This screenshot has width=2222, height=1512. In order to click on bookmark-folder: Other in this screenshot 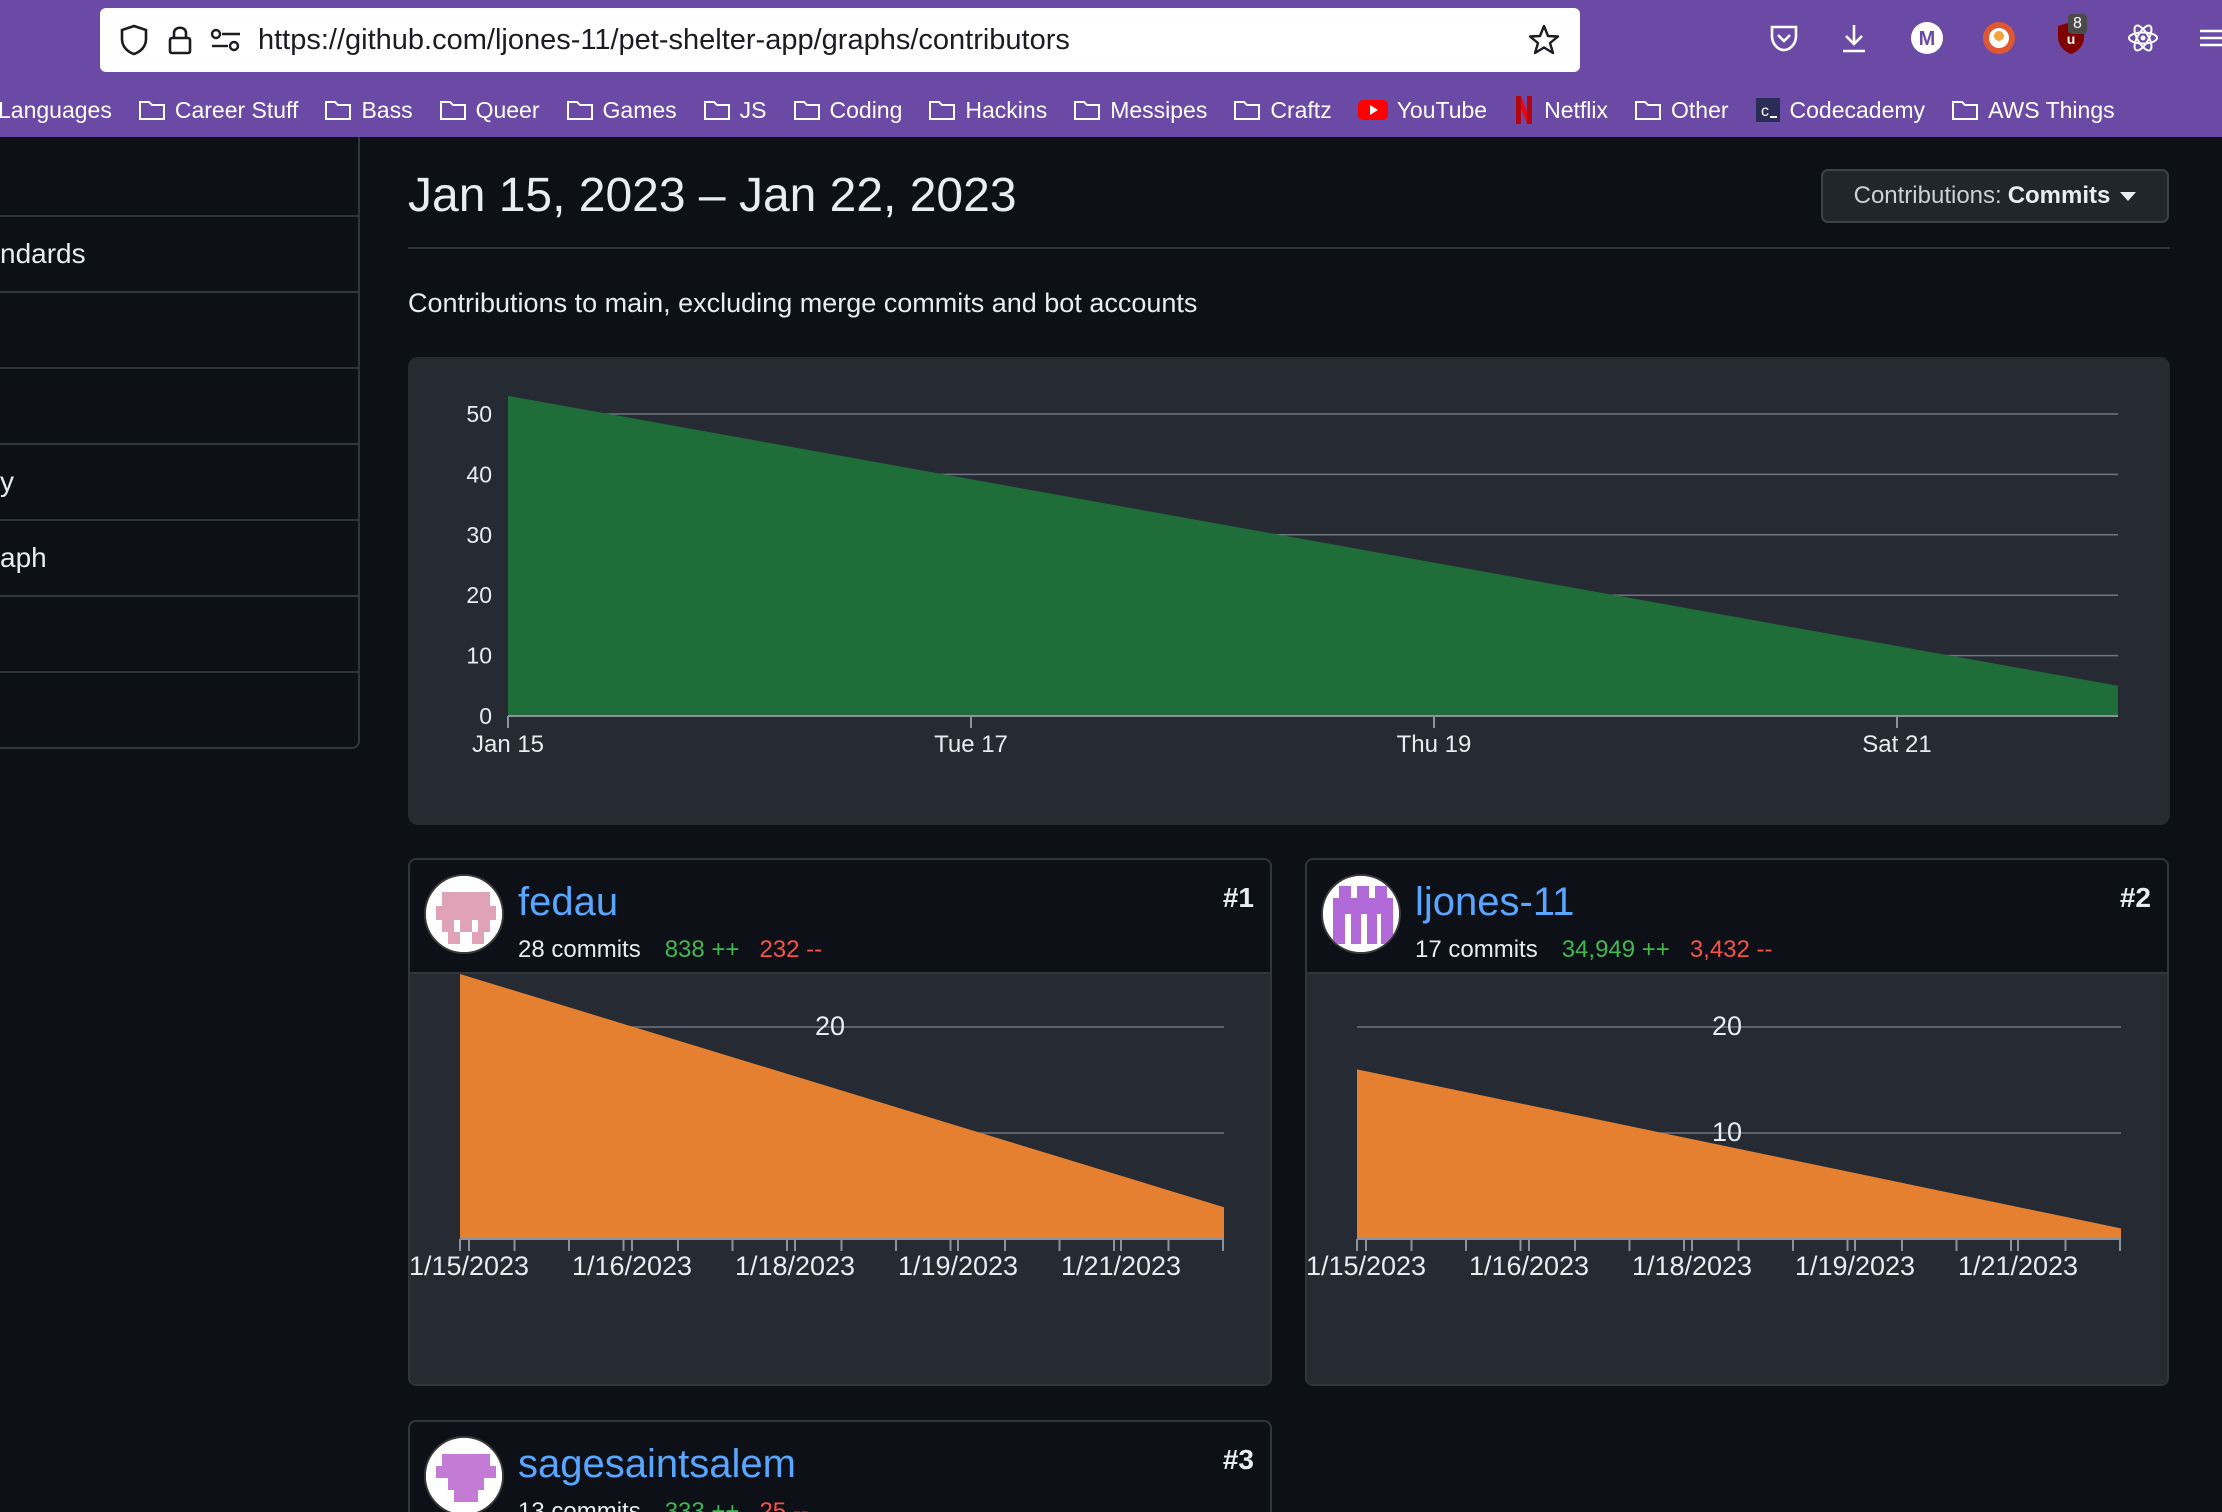, I will do `click(1681, 110)`.